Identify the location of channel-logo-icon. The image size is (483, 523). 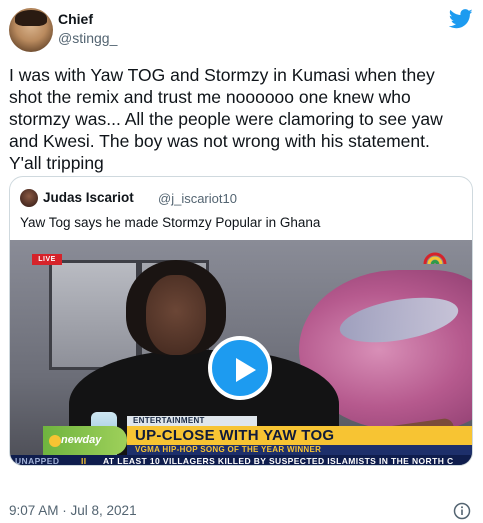
(435, 258).